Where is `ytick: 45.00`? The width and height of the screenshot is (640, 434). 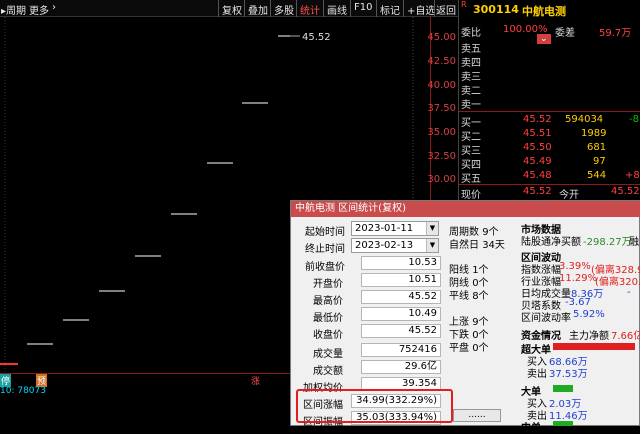
ytick: 45.00 is located at coordinates (441, 37).